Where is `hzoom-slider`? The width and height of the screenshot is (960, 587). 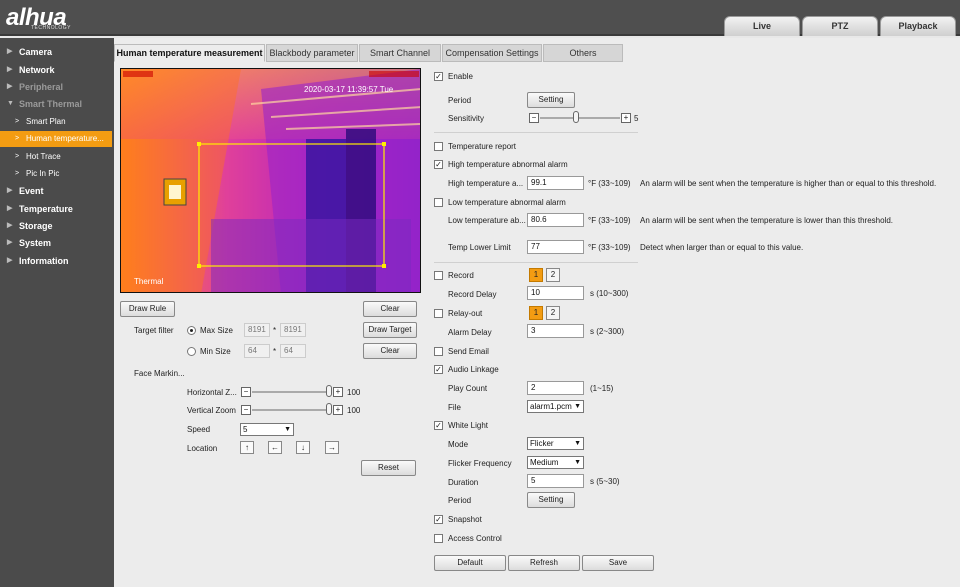
hzoom-slider is located at coordinates (329, 391).